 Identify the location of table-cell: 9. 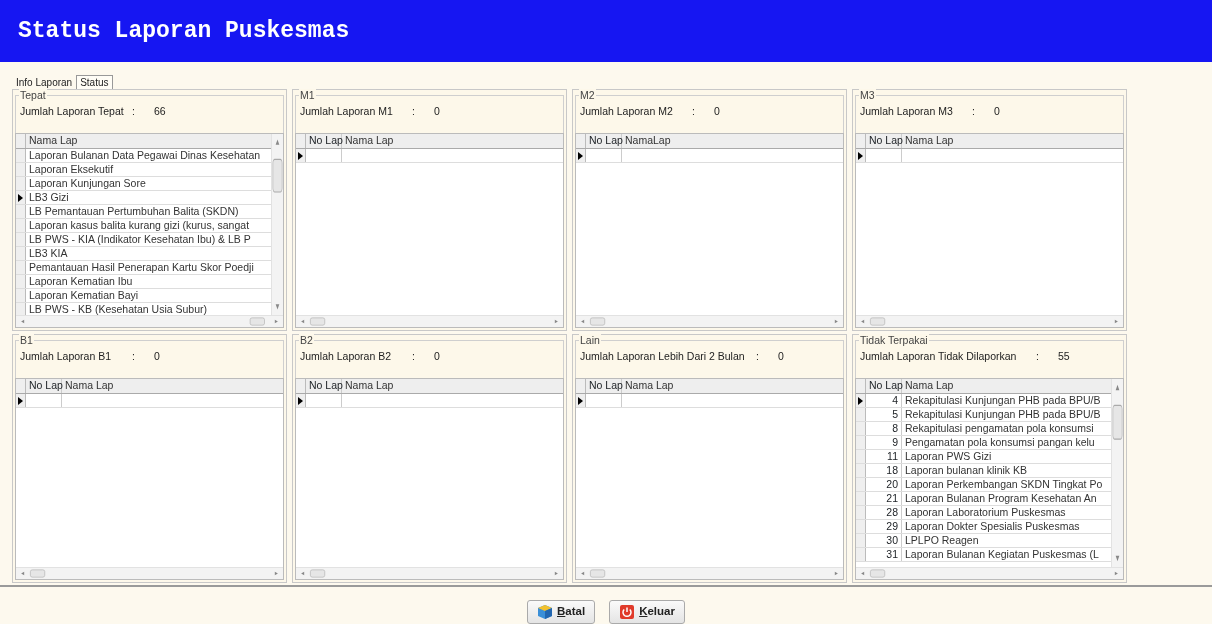
(884, 442).